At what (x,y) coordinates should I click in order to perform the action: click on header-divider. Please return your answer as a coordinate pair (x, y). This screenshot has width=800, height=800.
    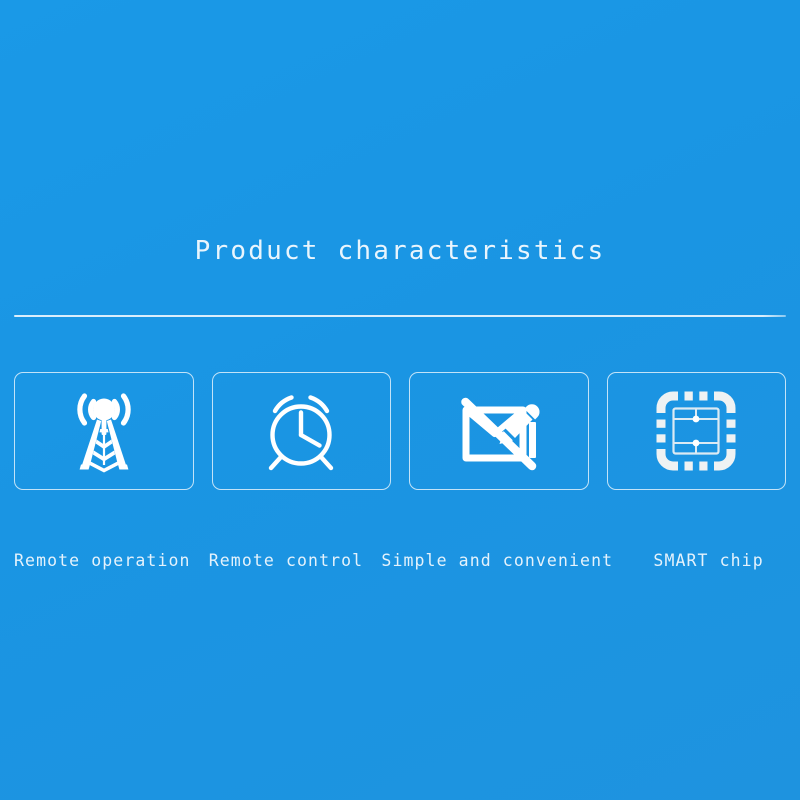
    Looking at the image, I should click on (400, 316).